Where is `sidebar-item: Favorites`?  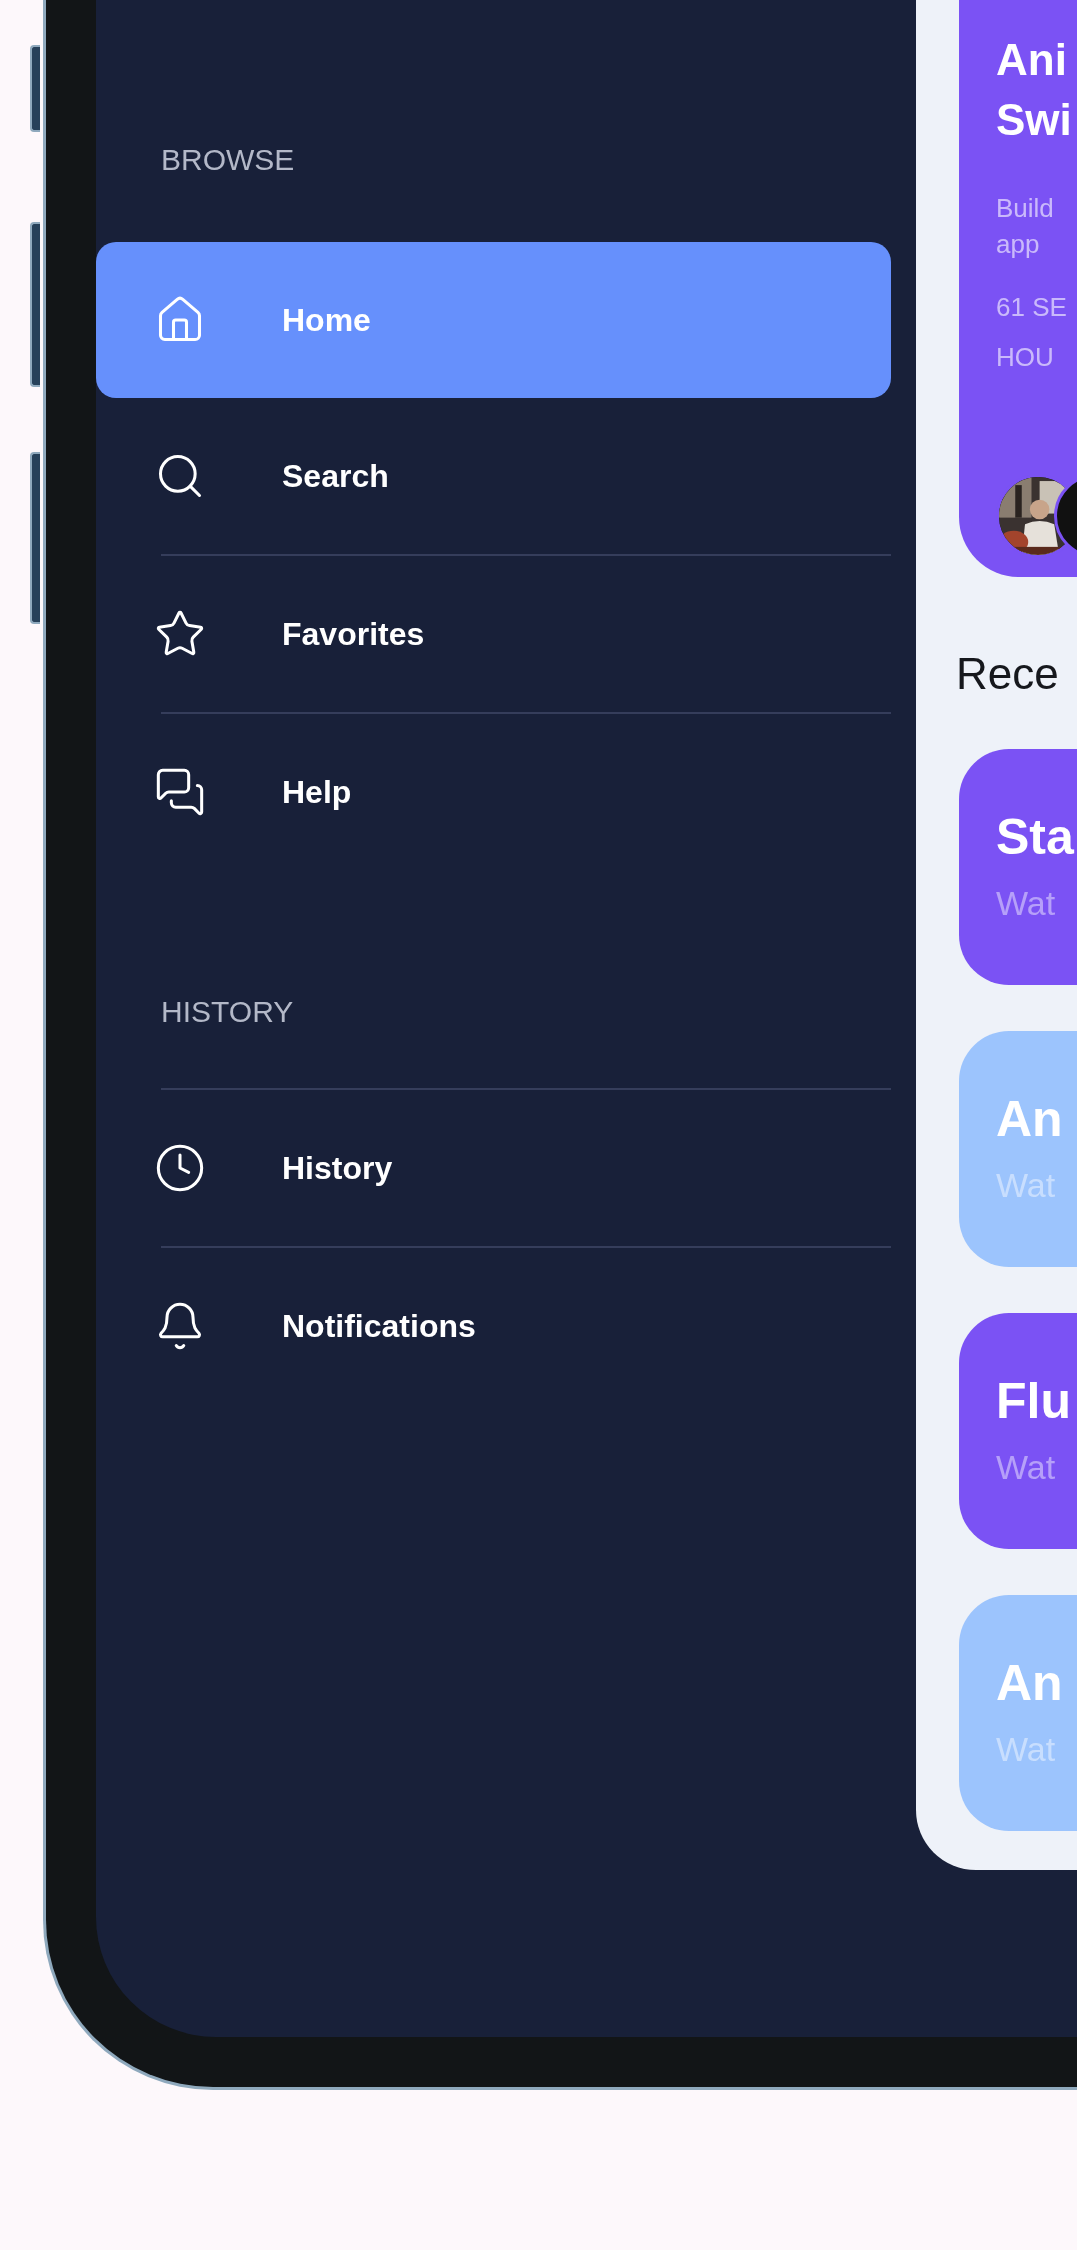 sidebar-item: Favorites is located at coordinates (493, 634).